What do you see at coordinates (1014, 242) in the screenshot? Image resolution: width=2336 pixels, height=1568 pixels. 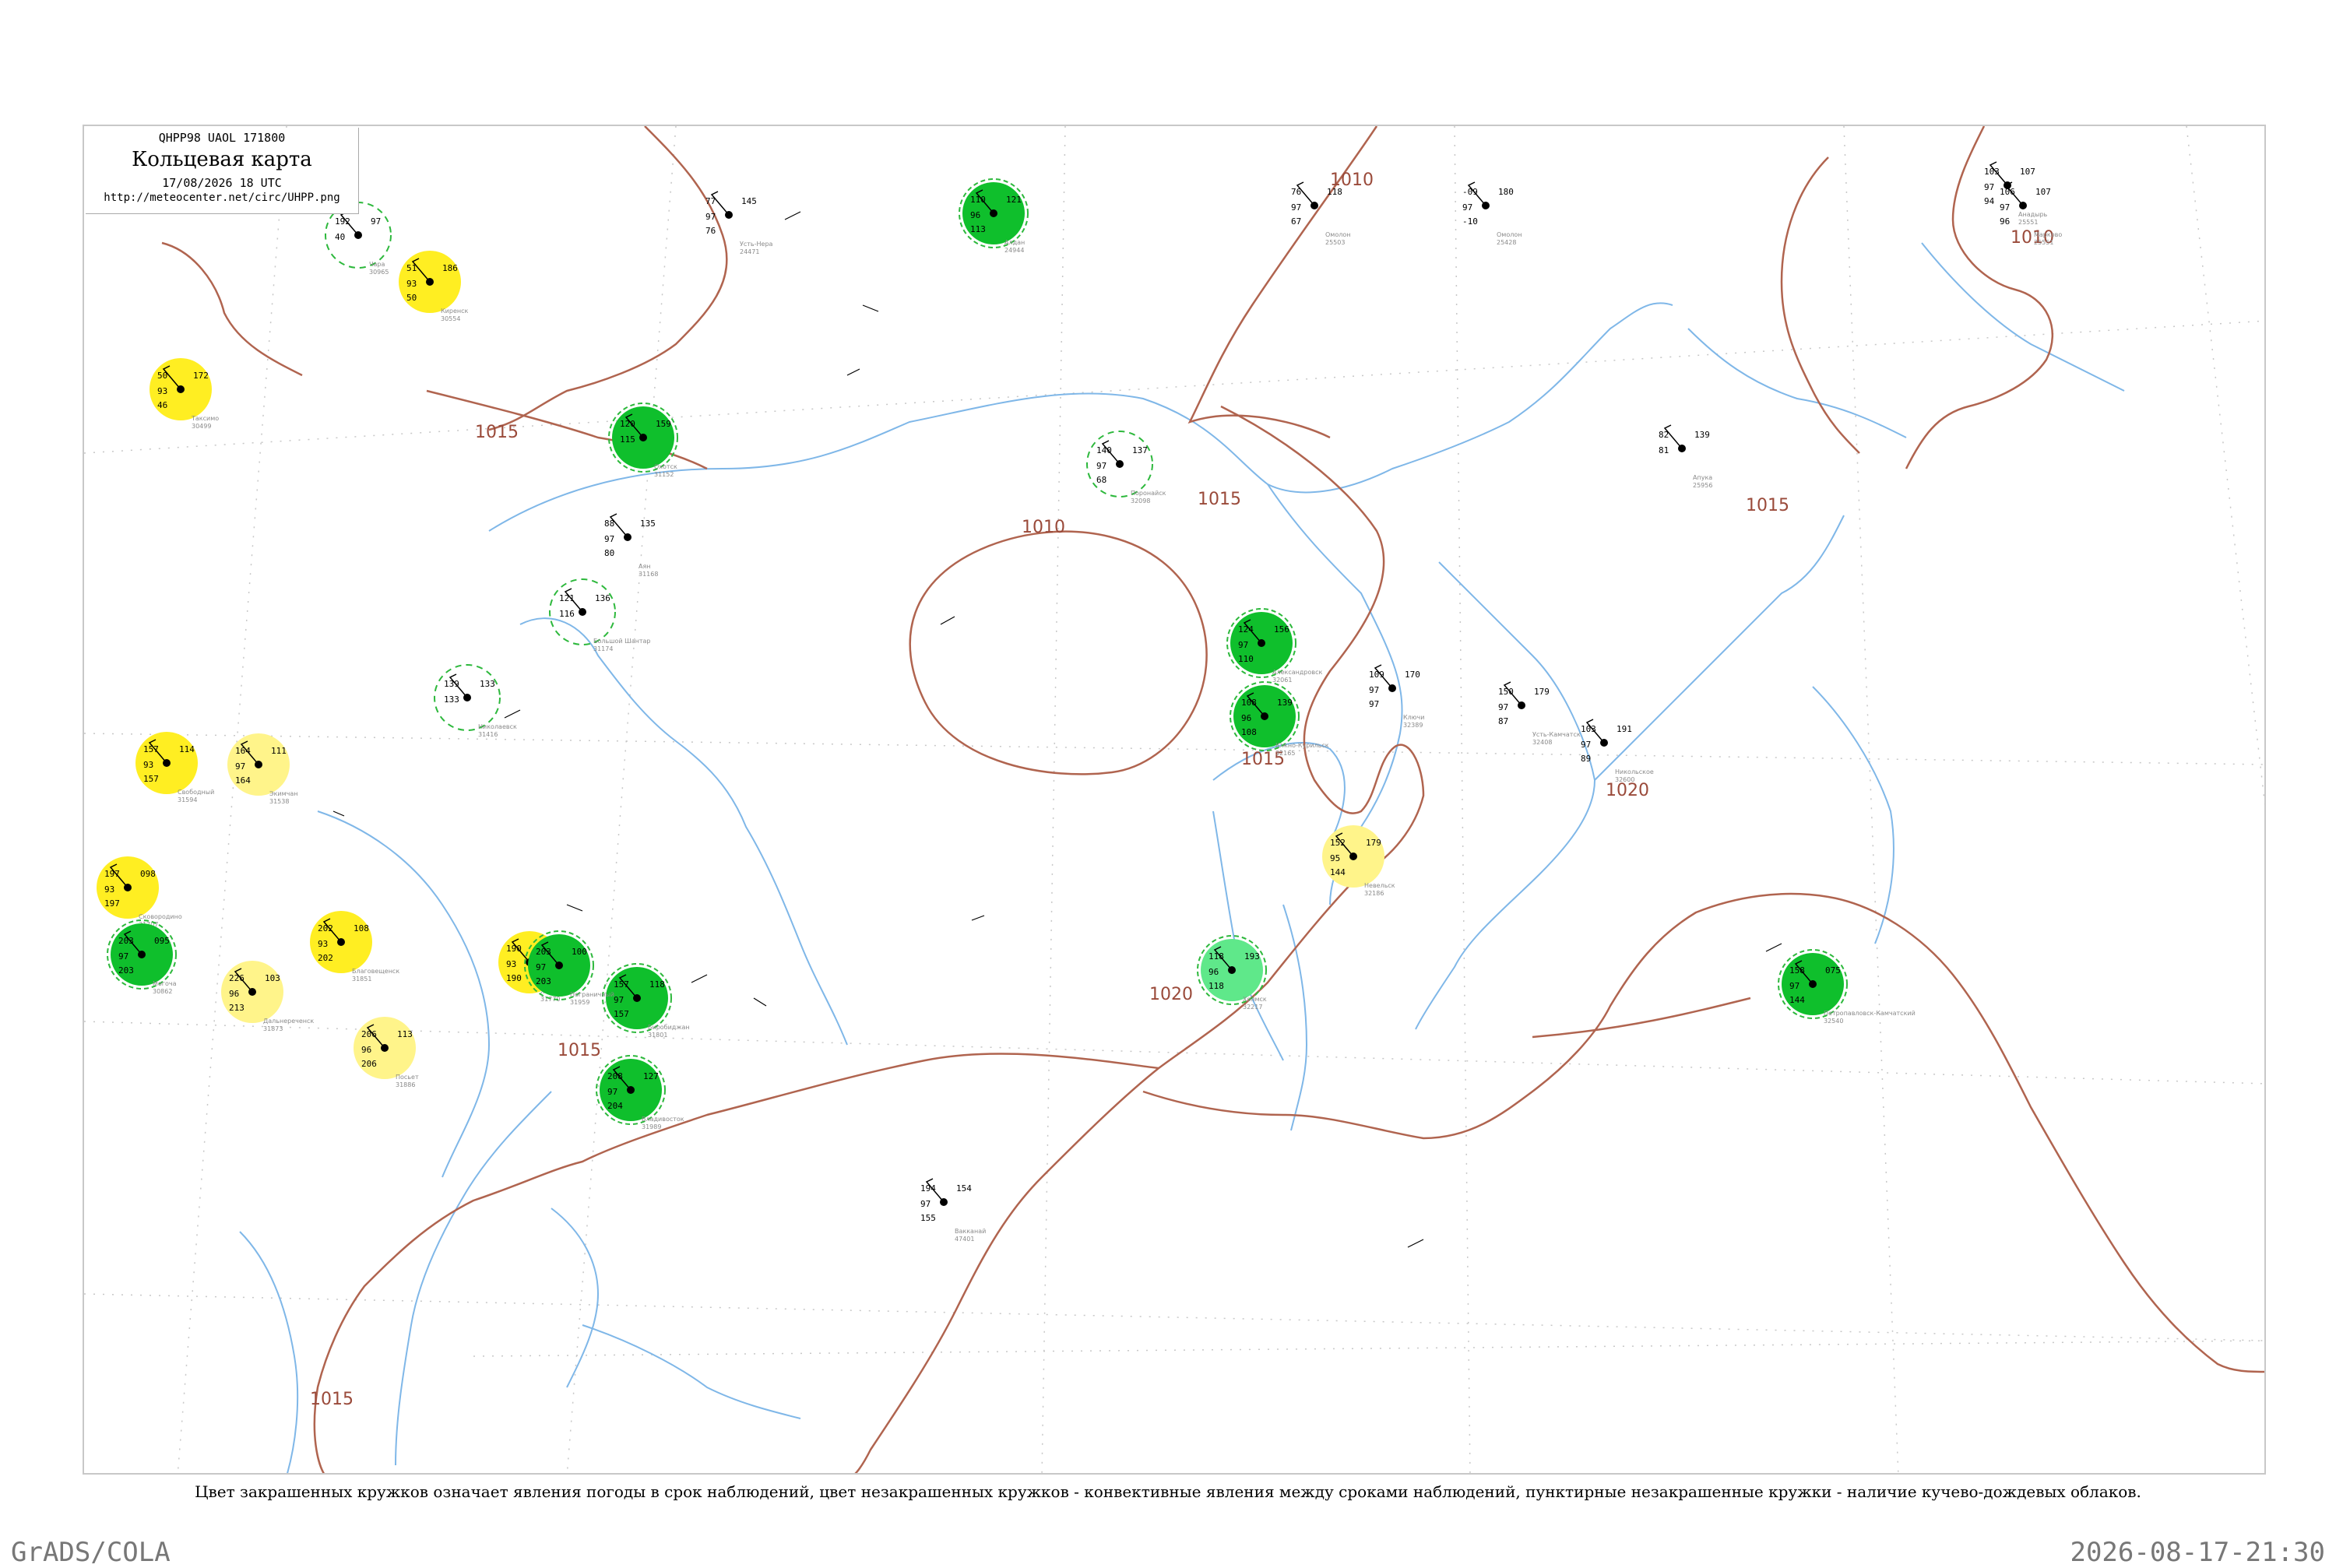 I see `station-name: Алдан` at bounding box center [1014, 242].